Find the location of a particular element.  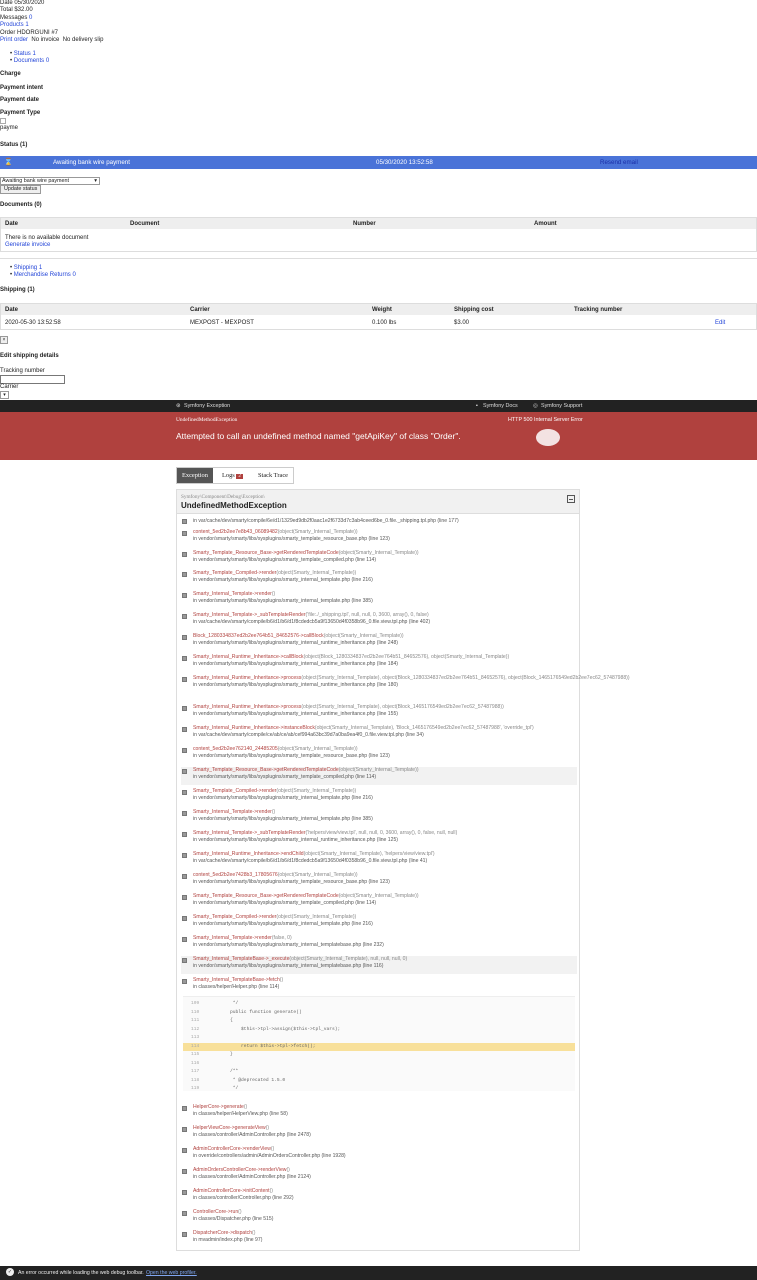

hourglass-icon: ⌛ is located at coordinates (8, 162).